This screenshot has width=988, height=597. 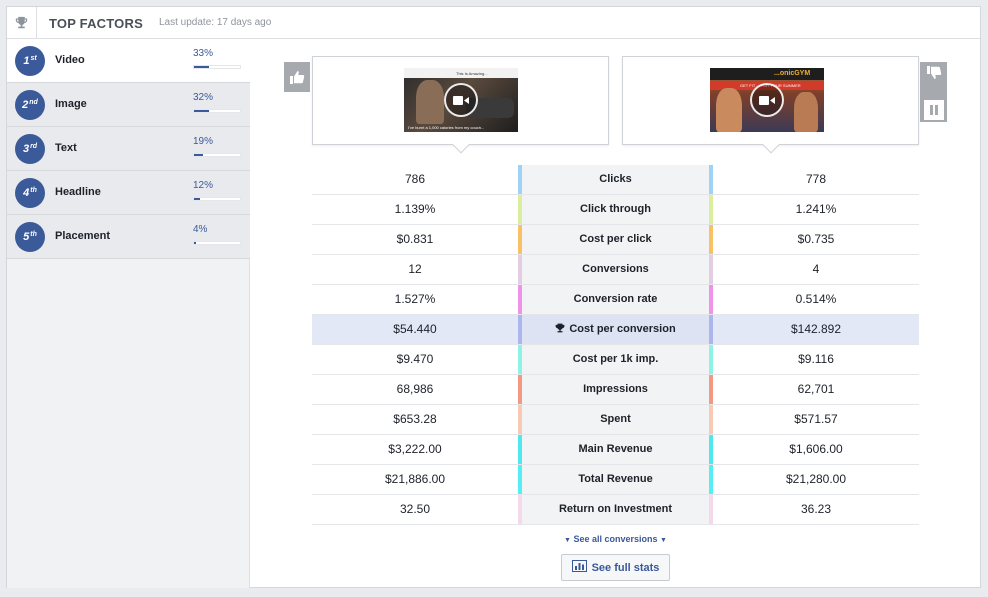 What do you see at coordinates (30, 105) in the screenshot?
I see `rank-badge: 2nd` at bounding box center [30, 105].